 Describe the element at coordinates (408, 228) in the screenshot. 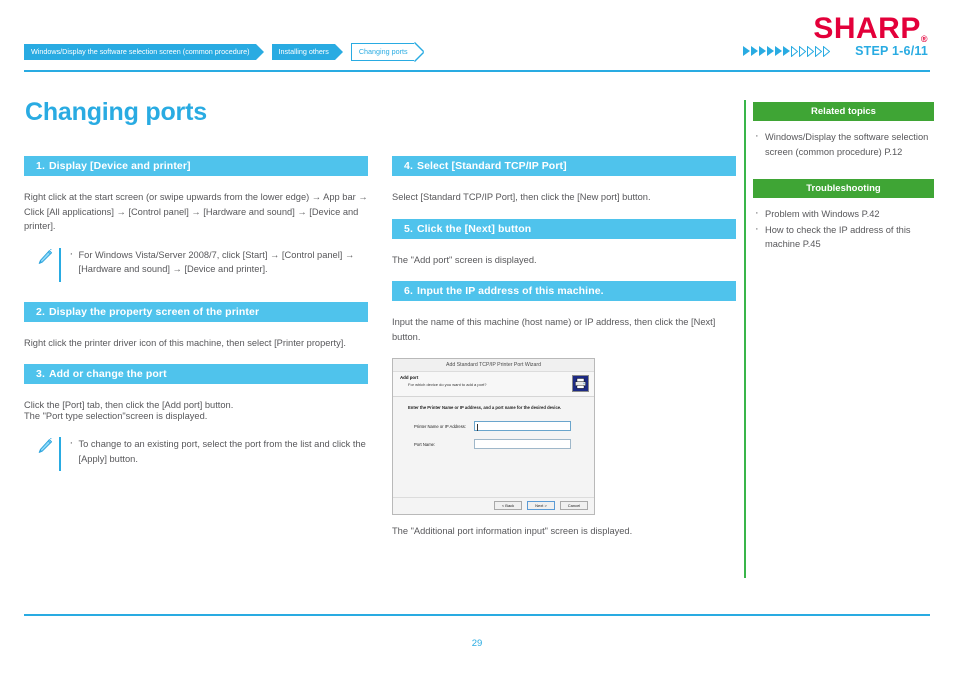

I see `step-5-number: 5.` at that location.